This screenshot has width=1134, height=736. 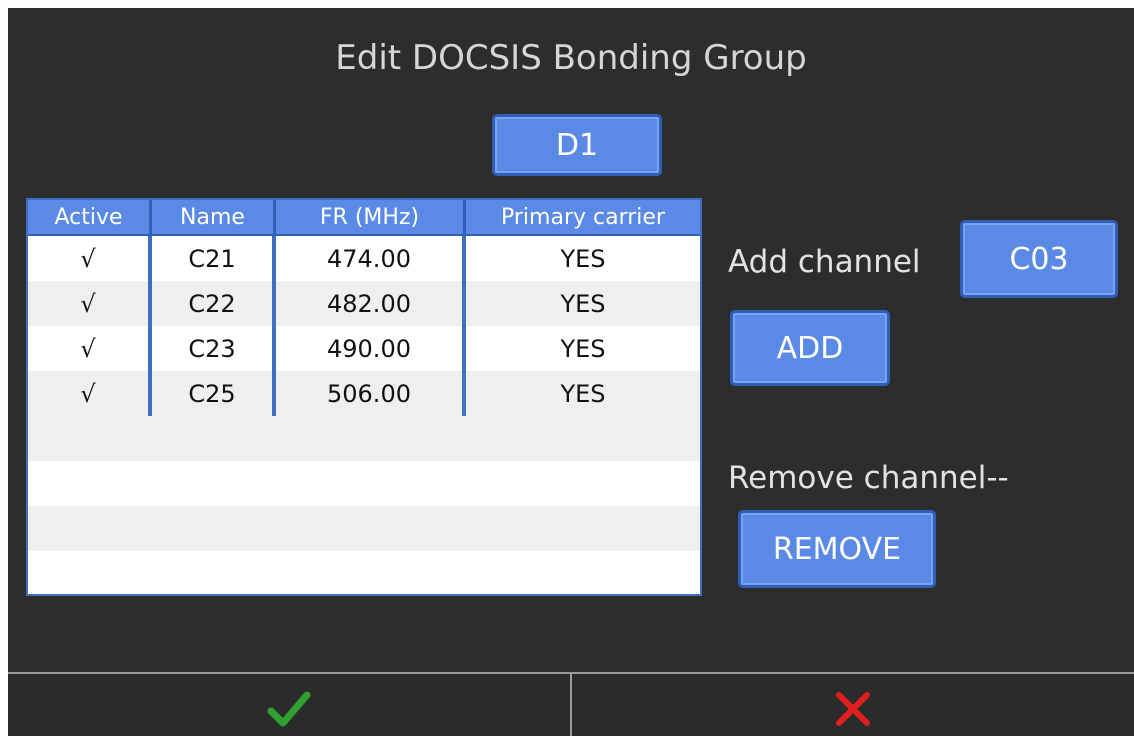 What do you see at coordinates (214, 217) in the screenshot?
I see `column-header-name: Name` at bounding box center [214, 217].